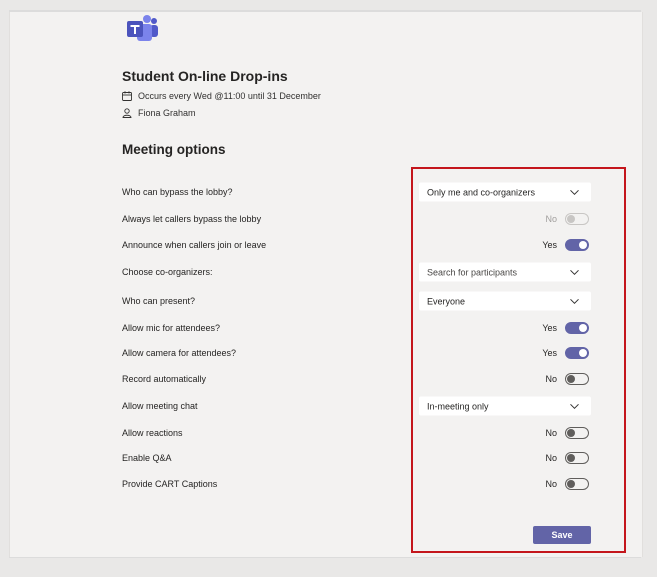 This screenshot has height=577, width=657. I want to click on cart-captions-state: No, so click(551, 484).